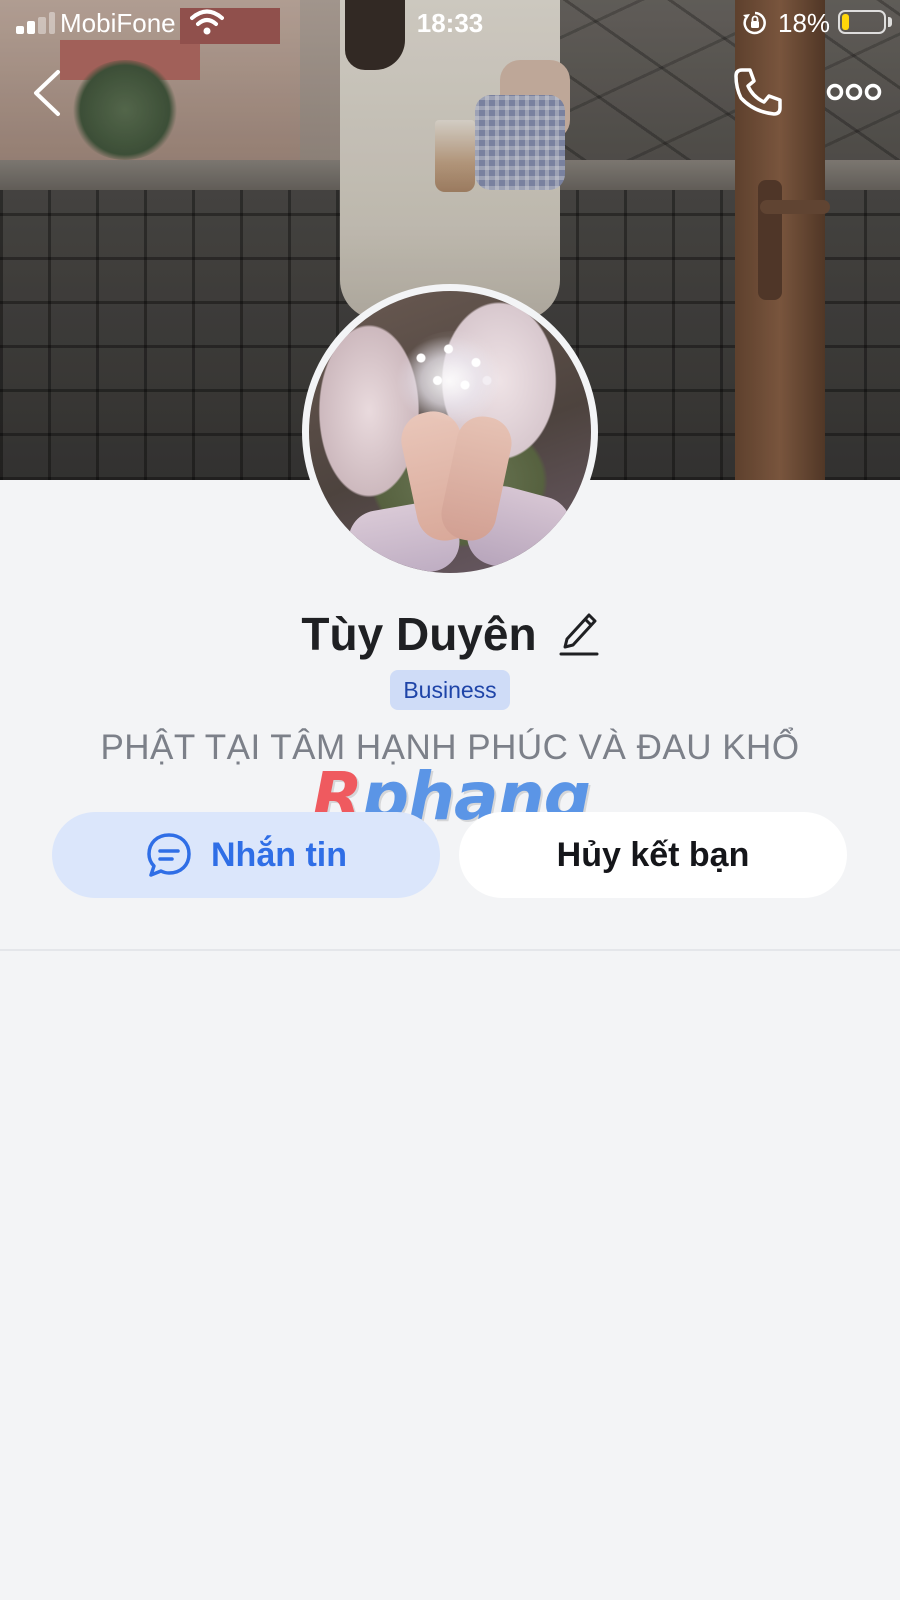  What do you see at coordinates (579, 634) in the screenshot?
I see `pencil-icon` at bounding box center [579, 634].